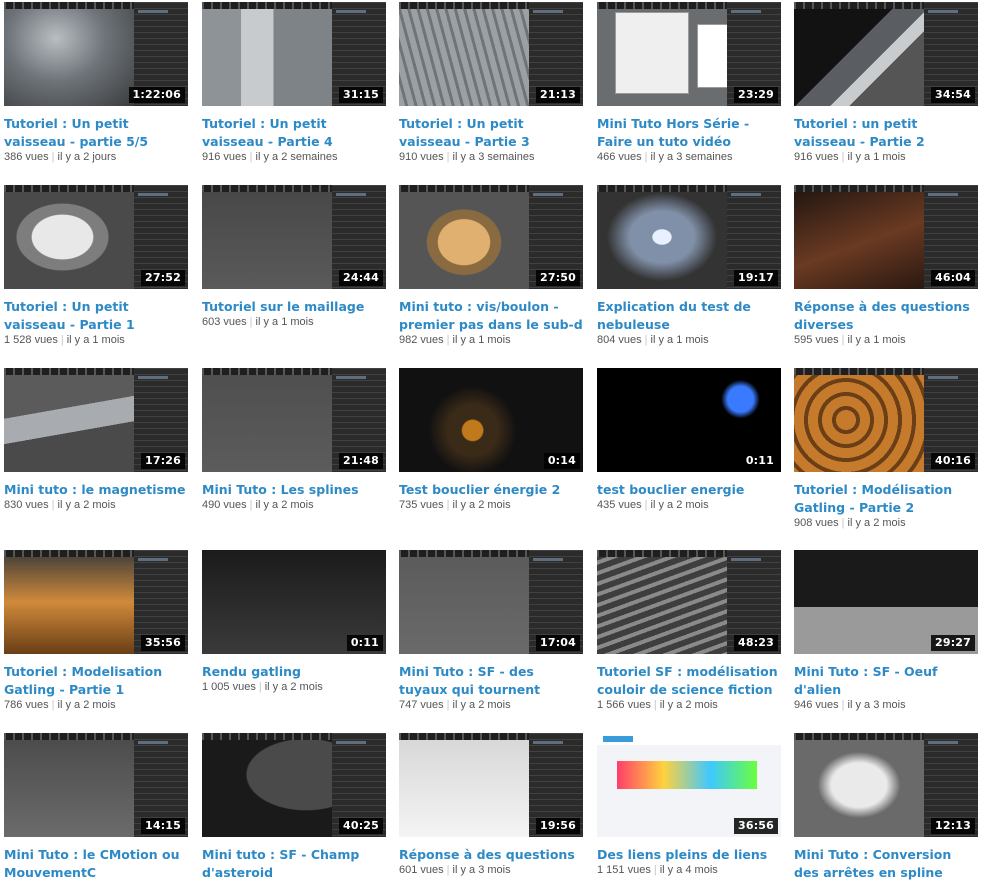 The image size is (981, 882). I want to click on video-meta: 595 vues | il y a 1 mois, so click(886, 340).